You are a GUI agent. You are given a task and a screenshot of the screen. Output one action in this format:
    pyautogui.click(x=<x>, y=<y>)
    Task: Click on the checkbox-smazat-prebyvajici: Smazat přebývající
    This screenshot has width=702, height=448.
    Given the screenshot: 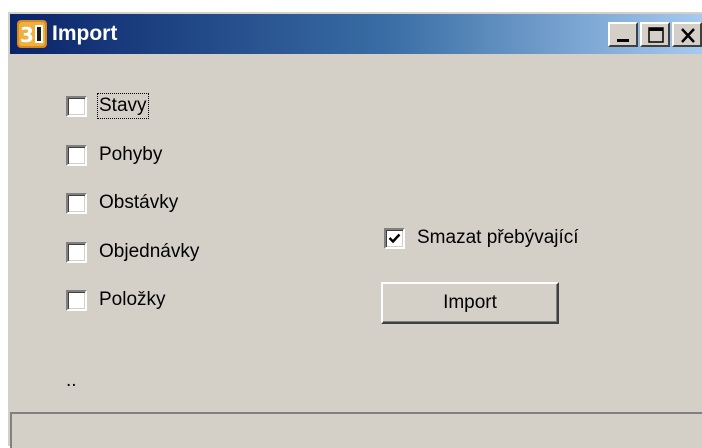 What is the action you would take?
    pyautogui.click(x=482, y=238)
    